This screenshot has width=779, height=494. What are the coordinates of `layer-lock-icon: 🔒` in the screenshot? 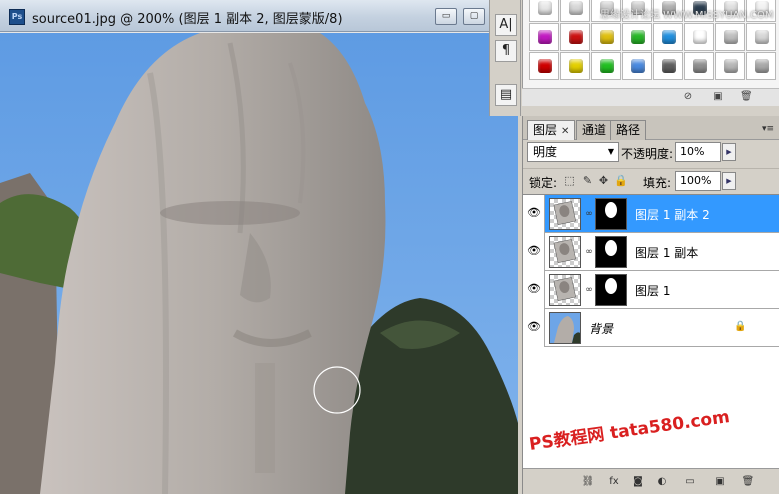 It's located at (740, 326).